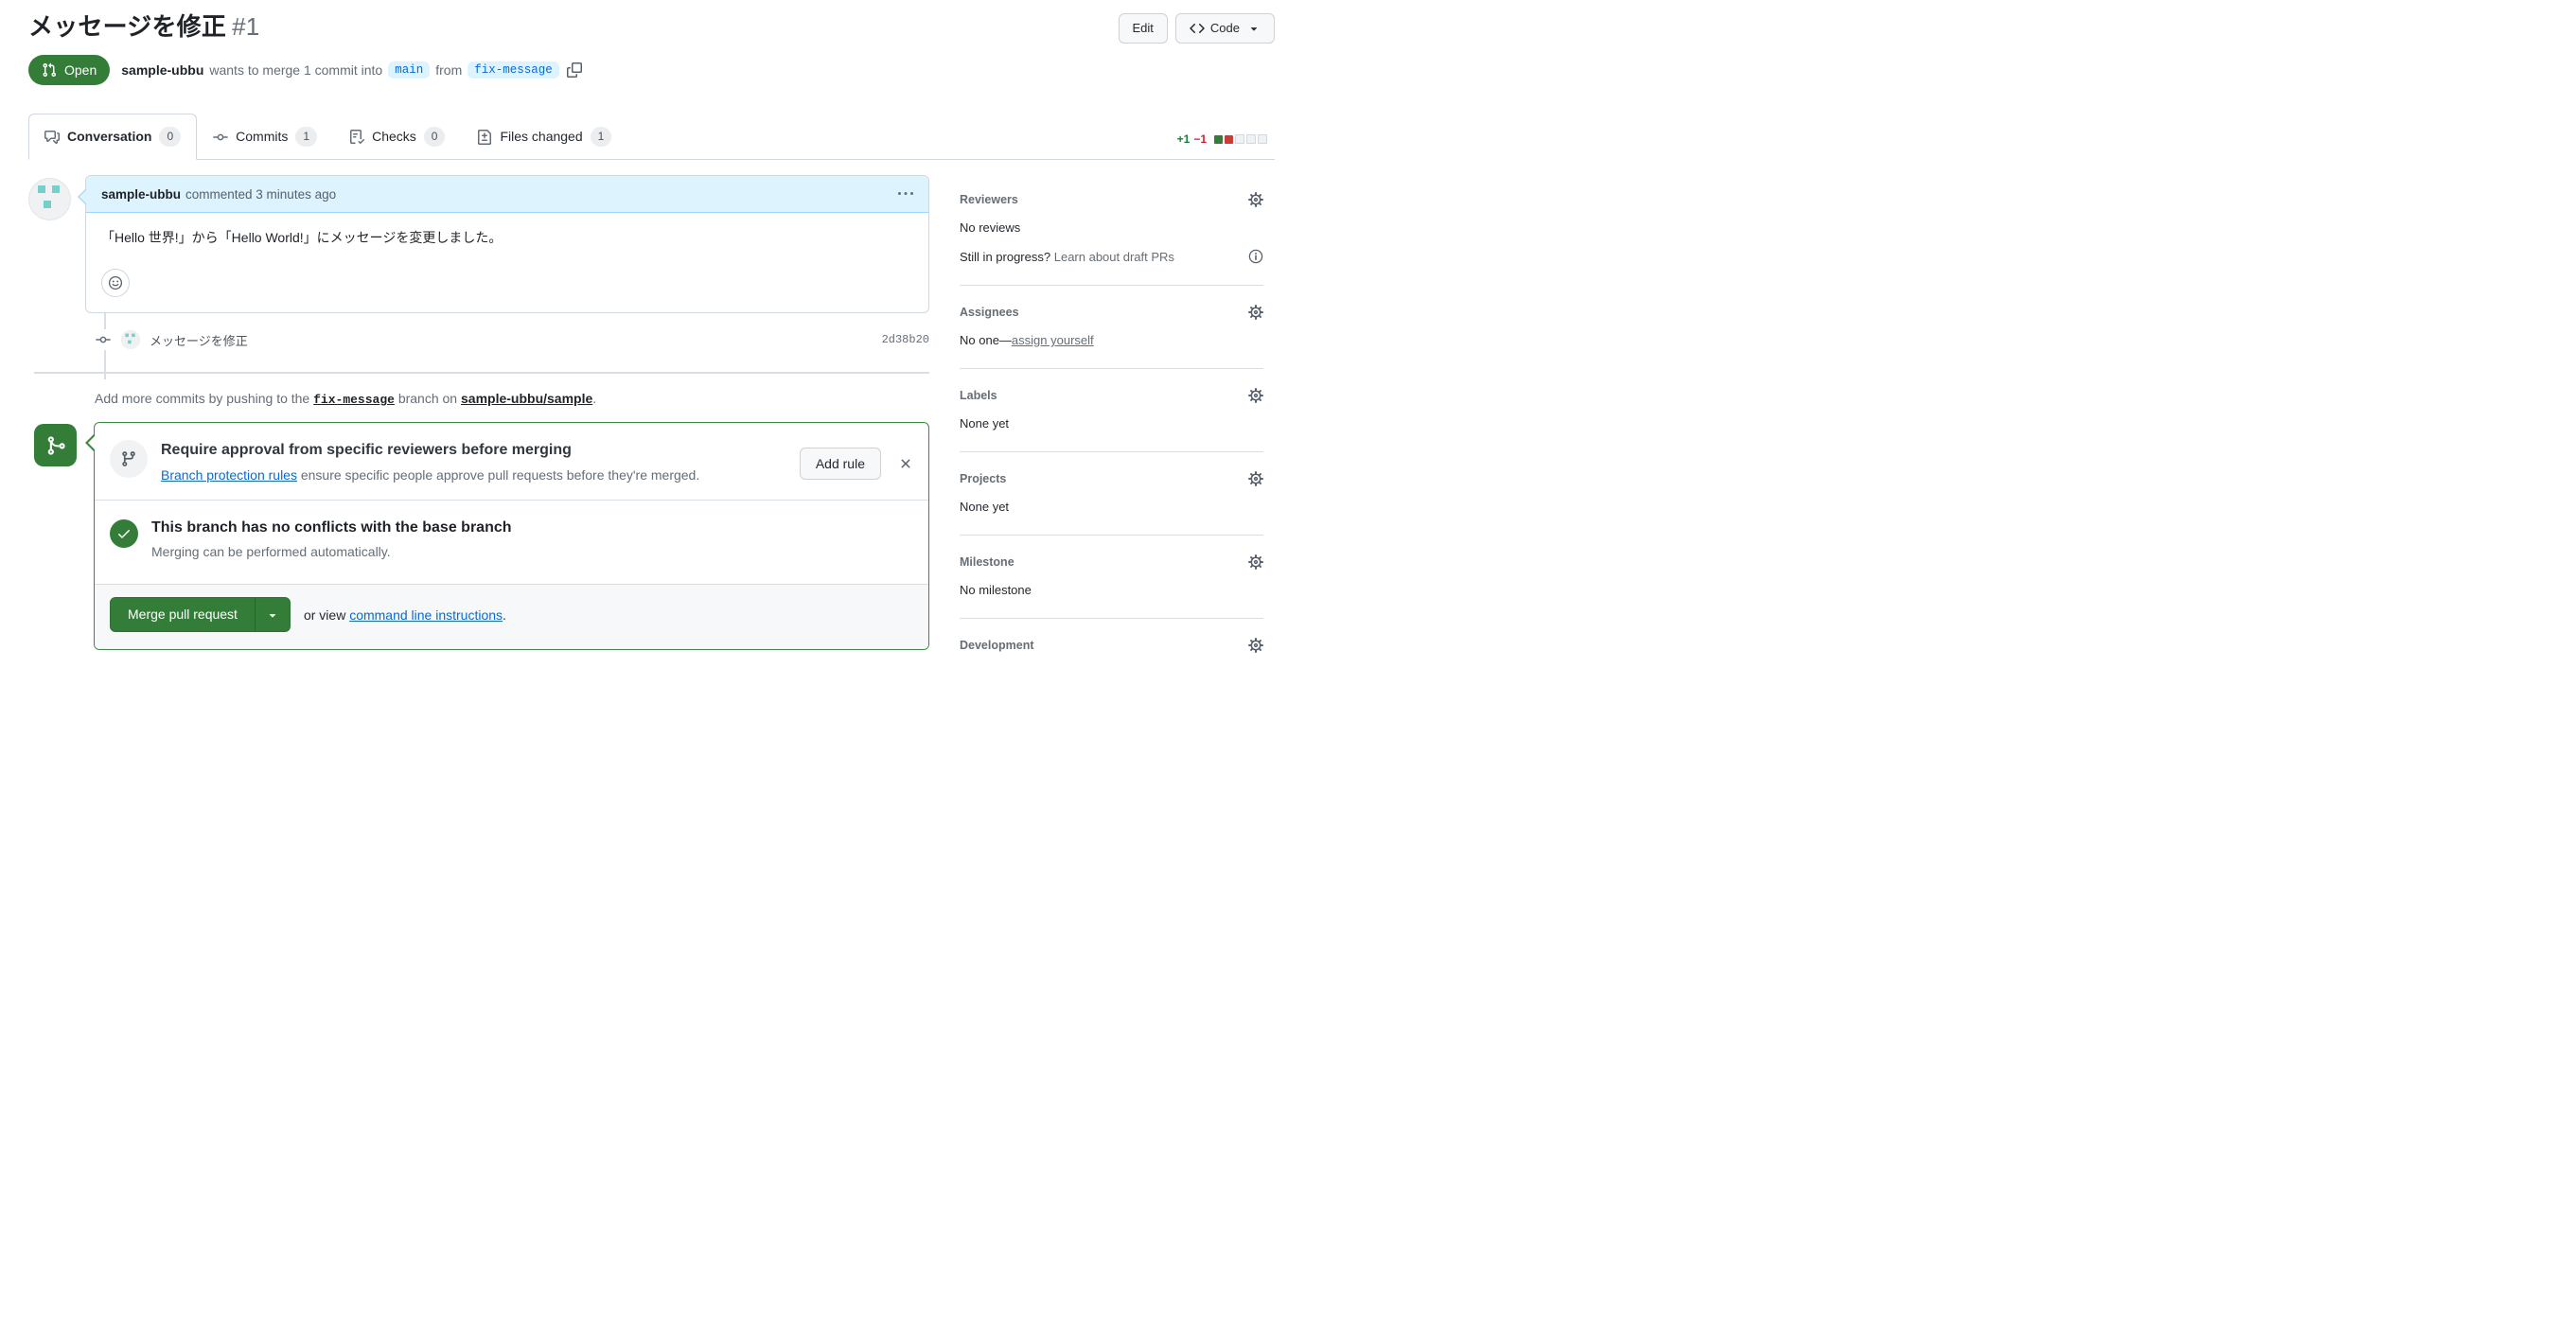  Describe the element at coordinates (55, 445) in the screenshot. I see `git-merge-icon` at that location.